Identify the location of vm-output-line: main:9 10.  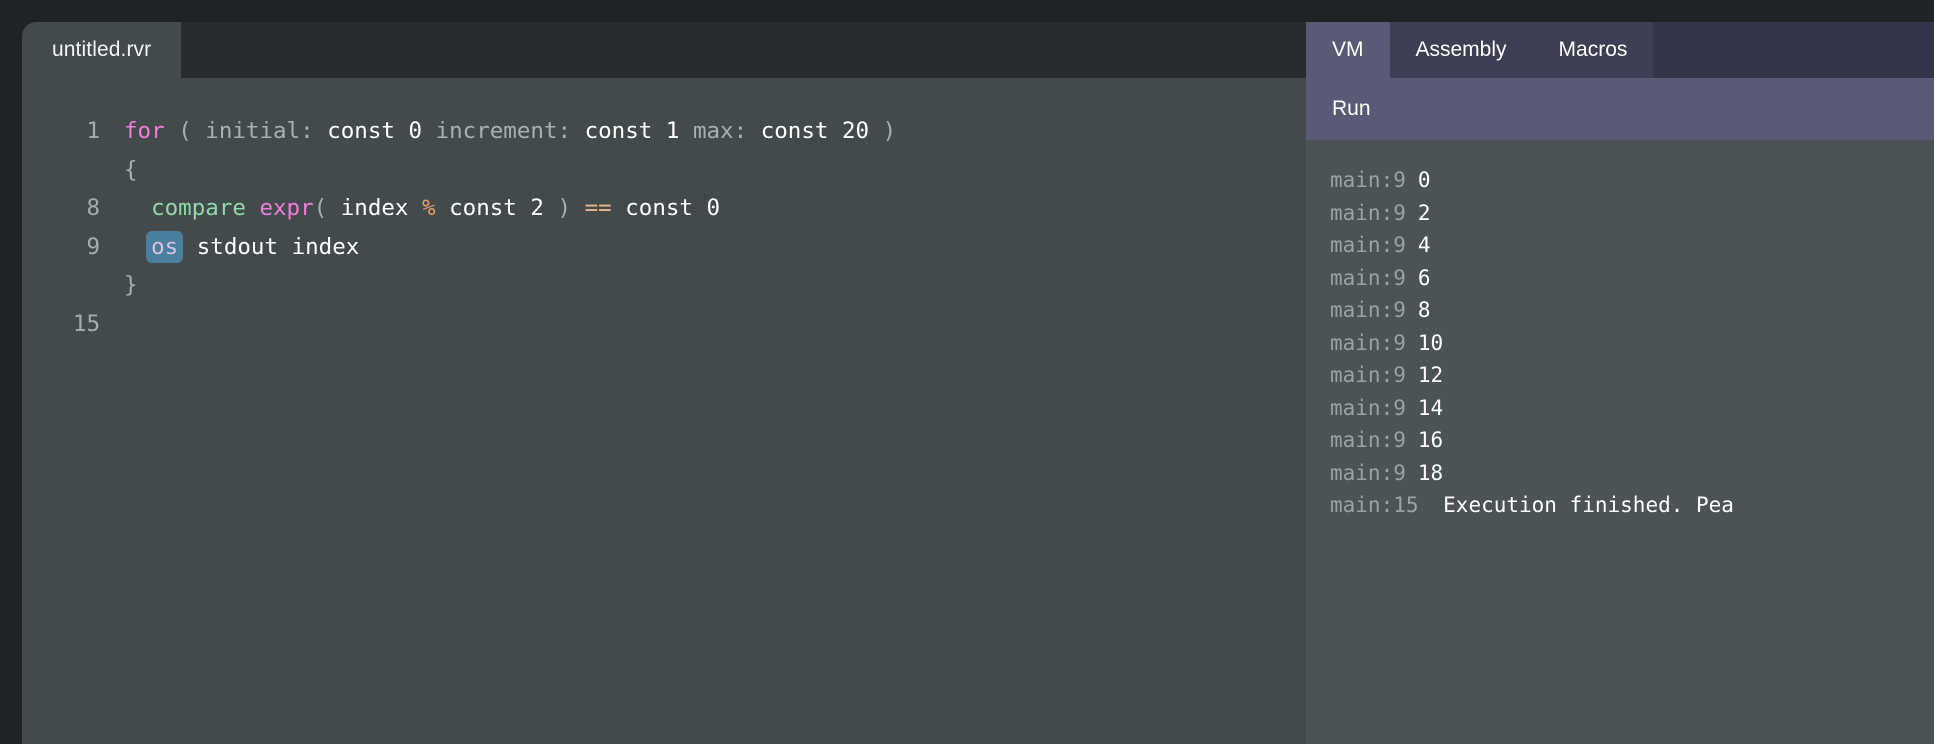
(1620, 343).